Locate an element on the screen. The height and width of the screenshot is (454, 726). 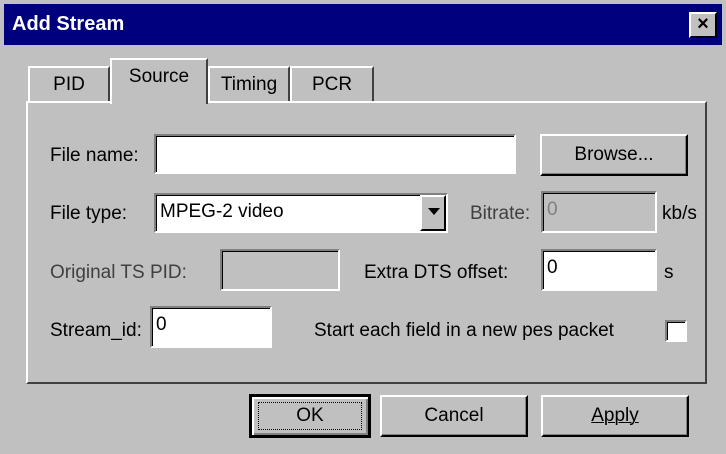
stream-id-field: 0 is located at coordinates (211, 327).